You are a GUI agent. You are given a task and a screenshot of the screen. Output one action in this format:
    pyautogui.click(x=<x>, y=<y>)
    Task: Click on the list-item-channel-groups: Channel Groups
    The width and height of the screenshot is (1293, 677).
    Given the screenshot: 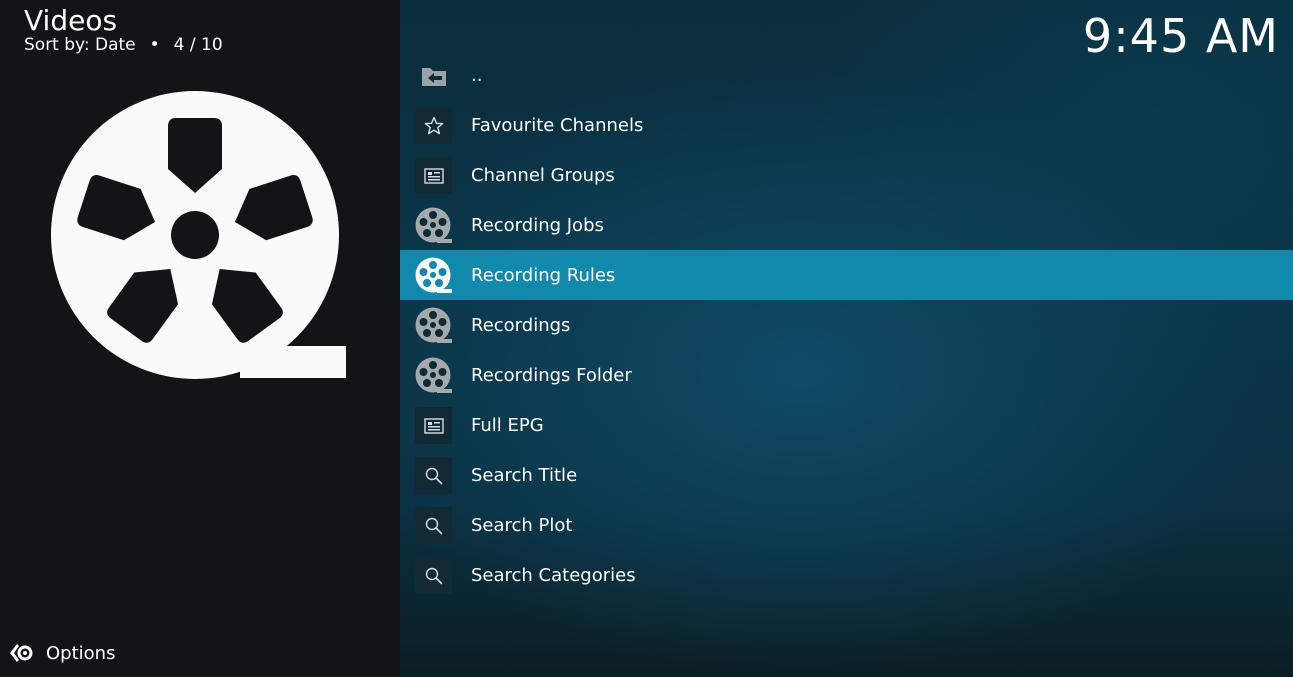 What is the action you would take?
    pyautogui.click(x=846, y=175)
    